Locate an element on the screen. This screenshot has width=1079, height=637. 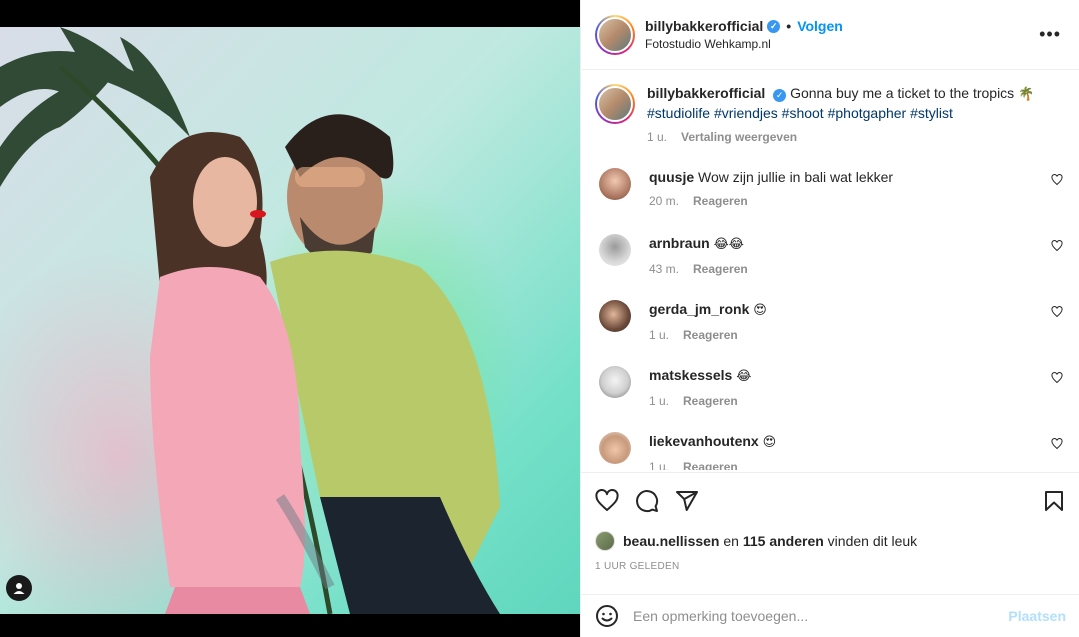
hashtag-link: #stylist is located at coordinates (931, 113).